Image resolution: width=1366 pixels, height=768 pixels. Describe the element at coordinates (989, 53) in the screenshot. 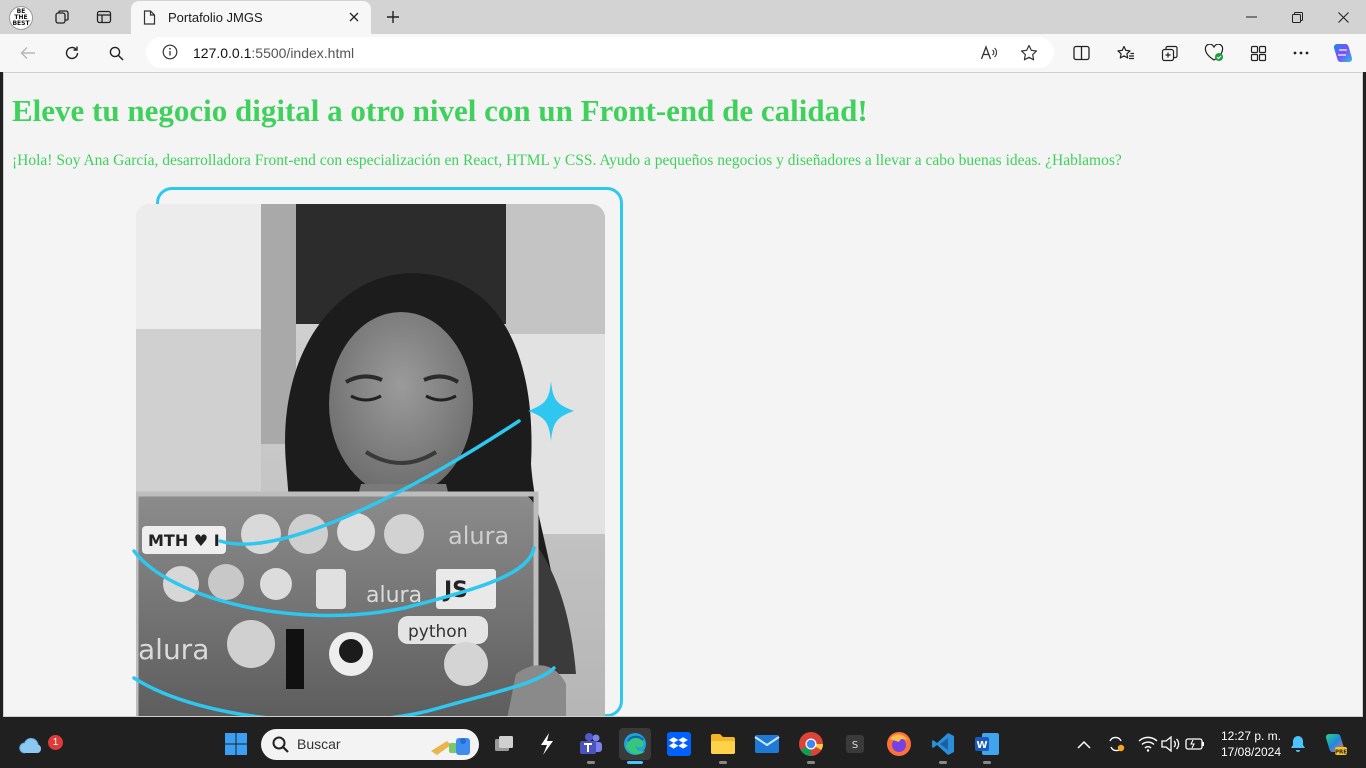

I see `read-aloud-icon` at that location.